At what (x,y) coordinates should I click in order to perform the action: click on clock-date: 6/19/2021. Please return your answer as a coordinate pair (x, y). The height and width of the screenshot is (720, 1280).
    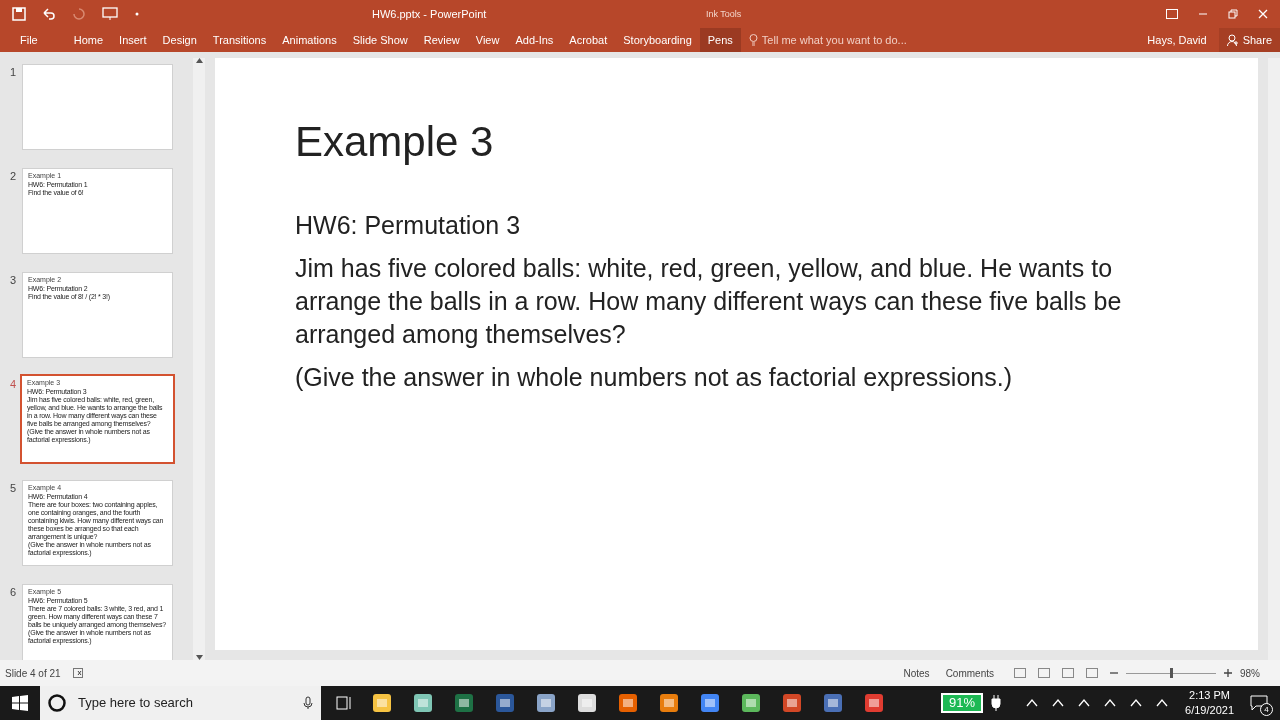
    Looking at the image, I should click on (1209, 710).